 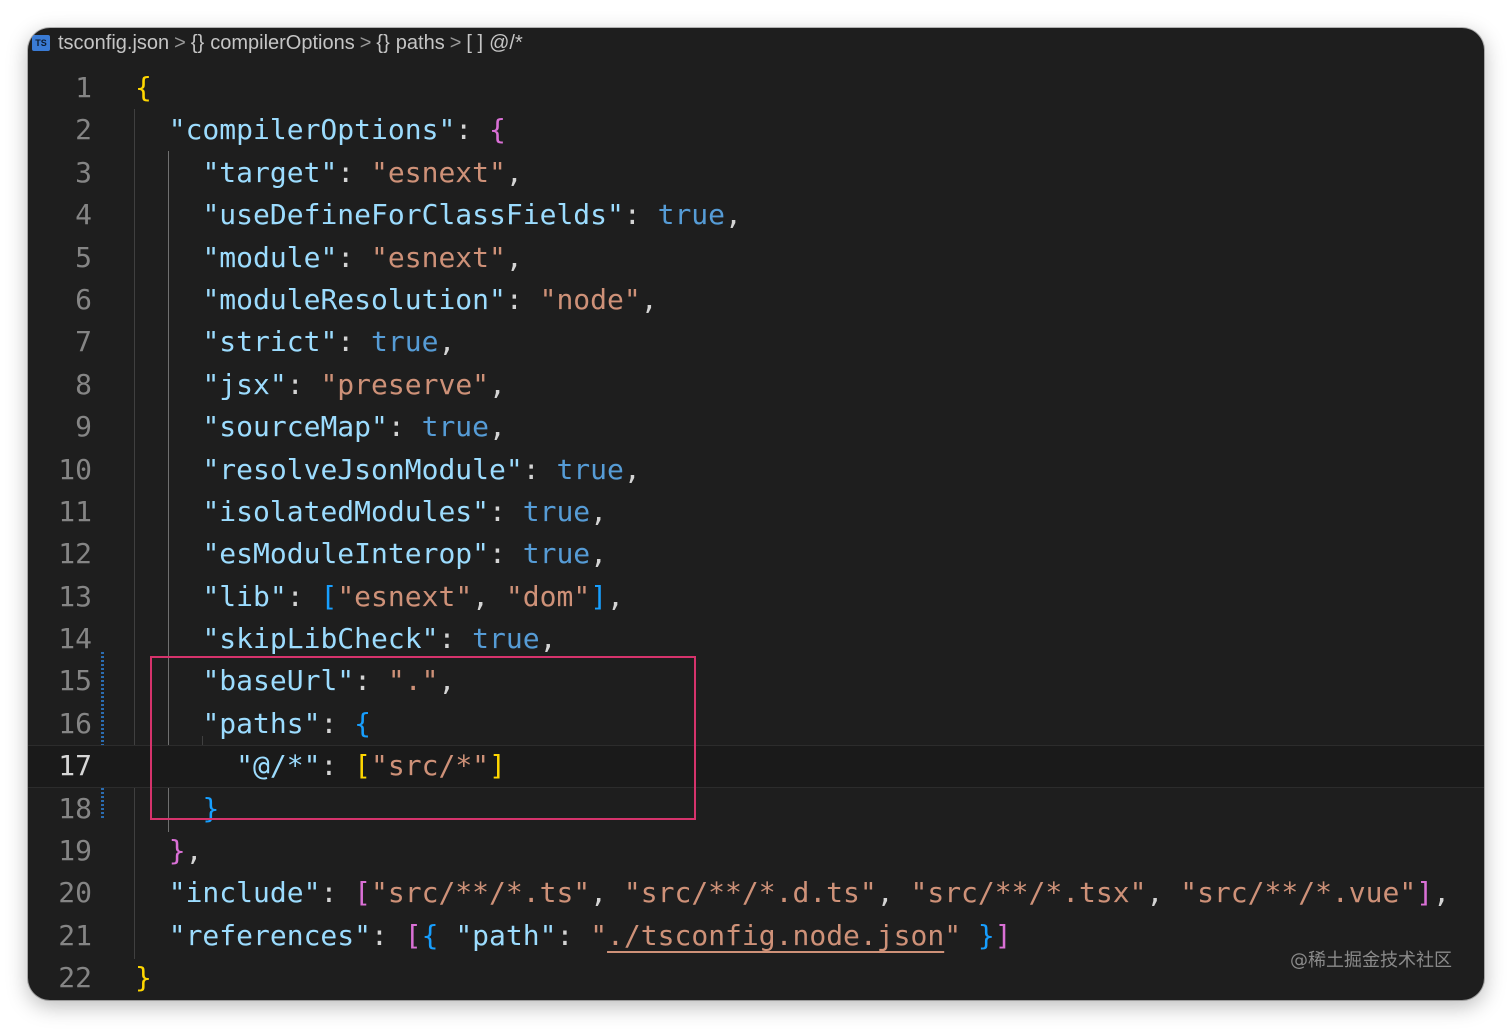 I want to click on code-line: 11 "isolatedModules": true,, so click(x=756, y=512).